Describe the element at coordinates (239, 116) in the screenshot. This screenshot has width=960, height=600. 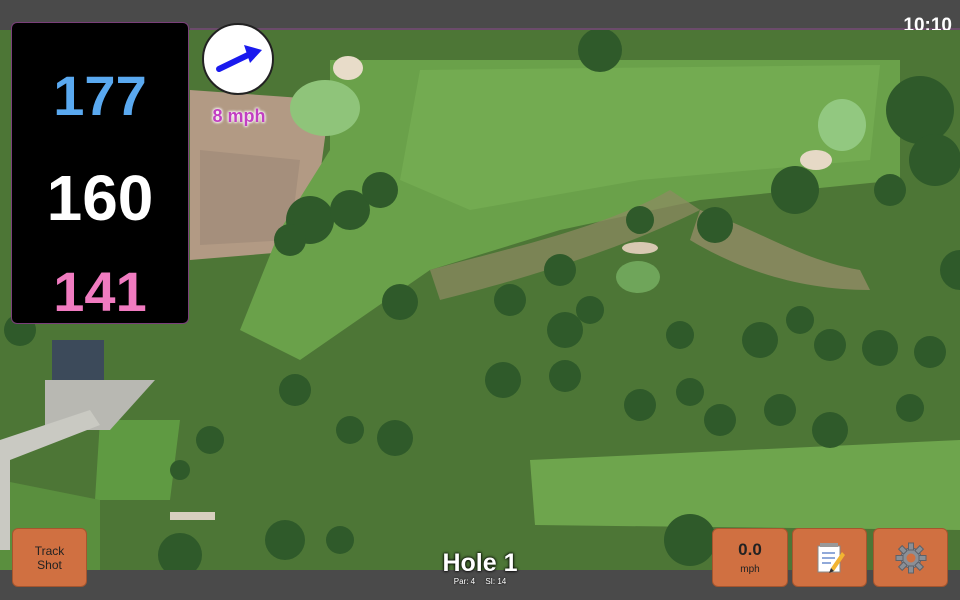
I see `wind-speed: 8 mph` at that location.